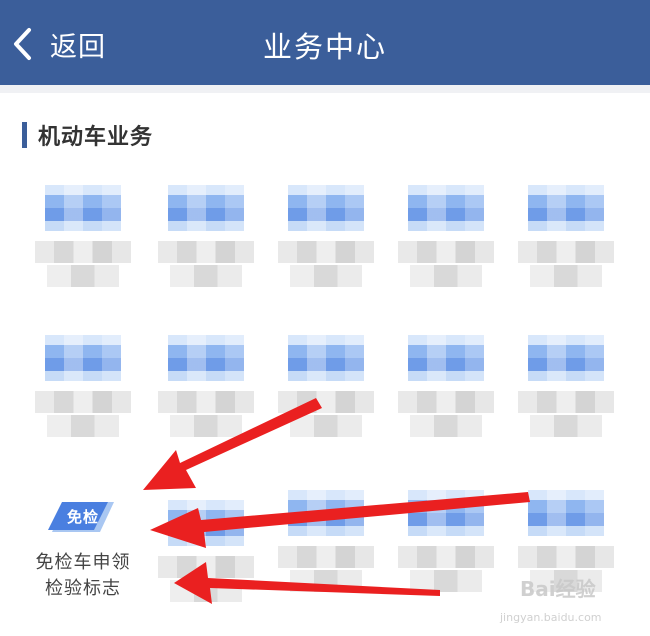 This screenshot has width=650, height=636. I want to click on header-divider, so click(325, 89).